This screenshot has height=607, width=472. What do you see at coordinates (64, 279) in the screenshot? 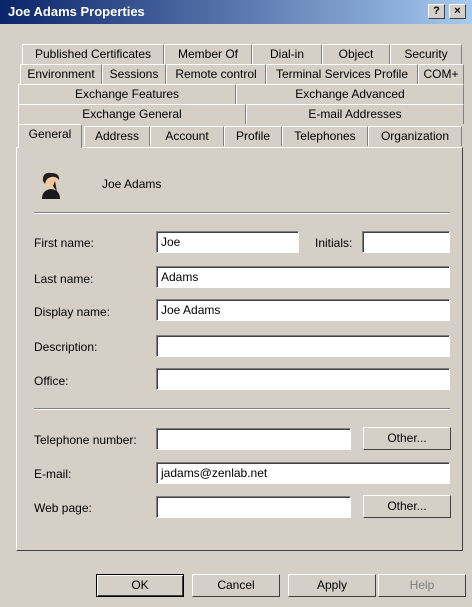
I see `last-name-label: Last name:` at bounding box center [64, 279].